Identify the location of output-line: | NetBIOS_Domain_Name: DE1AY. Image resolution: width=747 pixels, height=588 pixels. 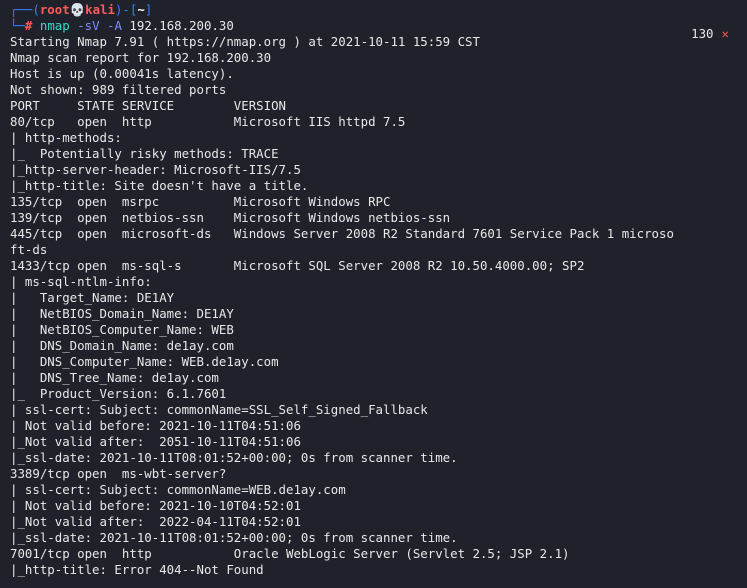
(122, 313).